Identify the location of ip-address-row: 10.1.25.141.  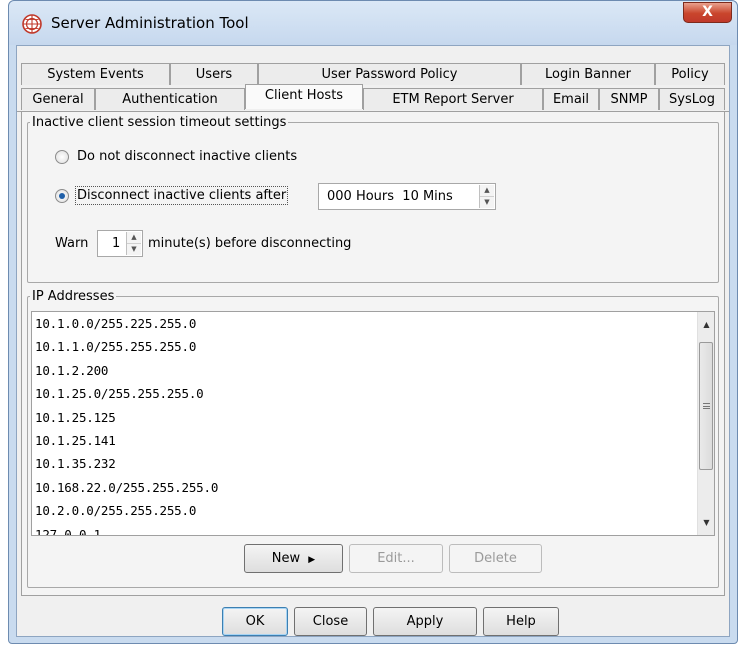
(373, 440).